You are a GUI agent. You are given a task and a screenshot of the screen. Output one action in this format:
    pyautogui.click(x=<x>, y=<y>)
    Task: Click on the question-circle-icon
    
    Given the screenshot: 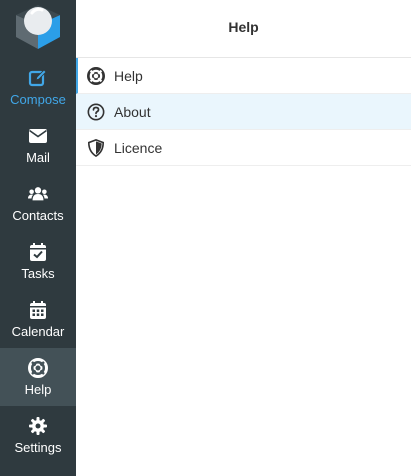 What is the action you would take?
    pyautogui.click(x=96, y=112)
    